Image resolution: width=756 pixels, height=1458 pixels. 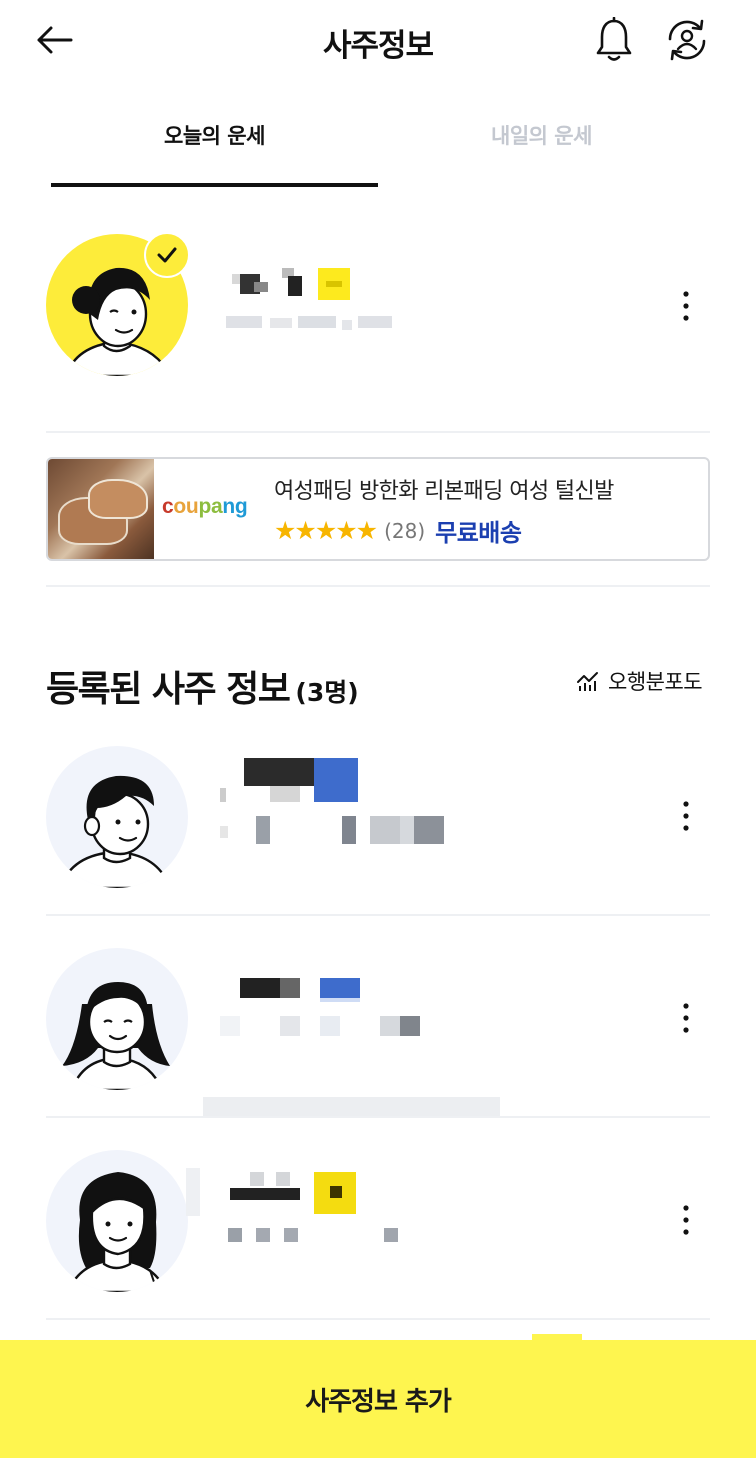 What do you see at coordinates (117, 1232) in the screenshot?
I see `woman-long-hair-illustration` at bounding box center [117, 1232].